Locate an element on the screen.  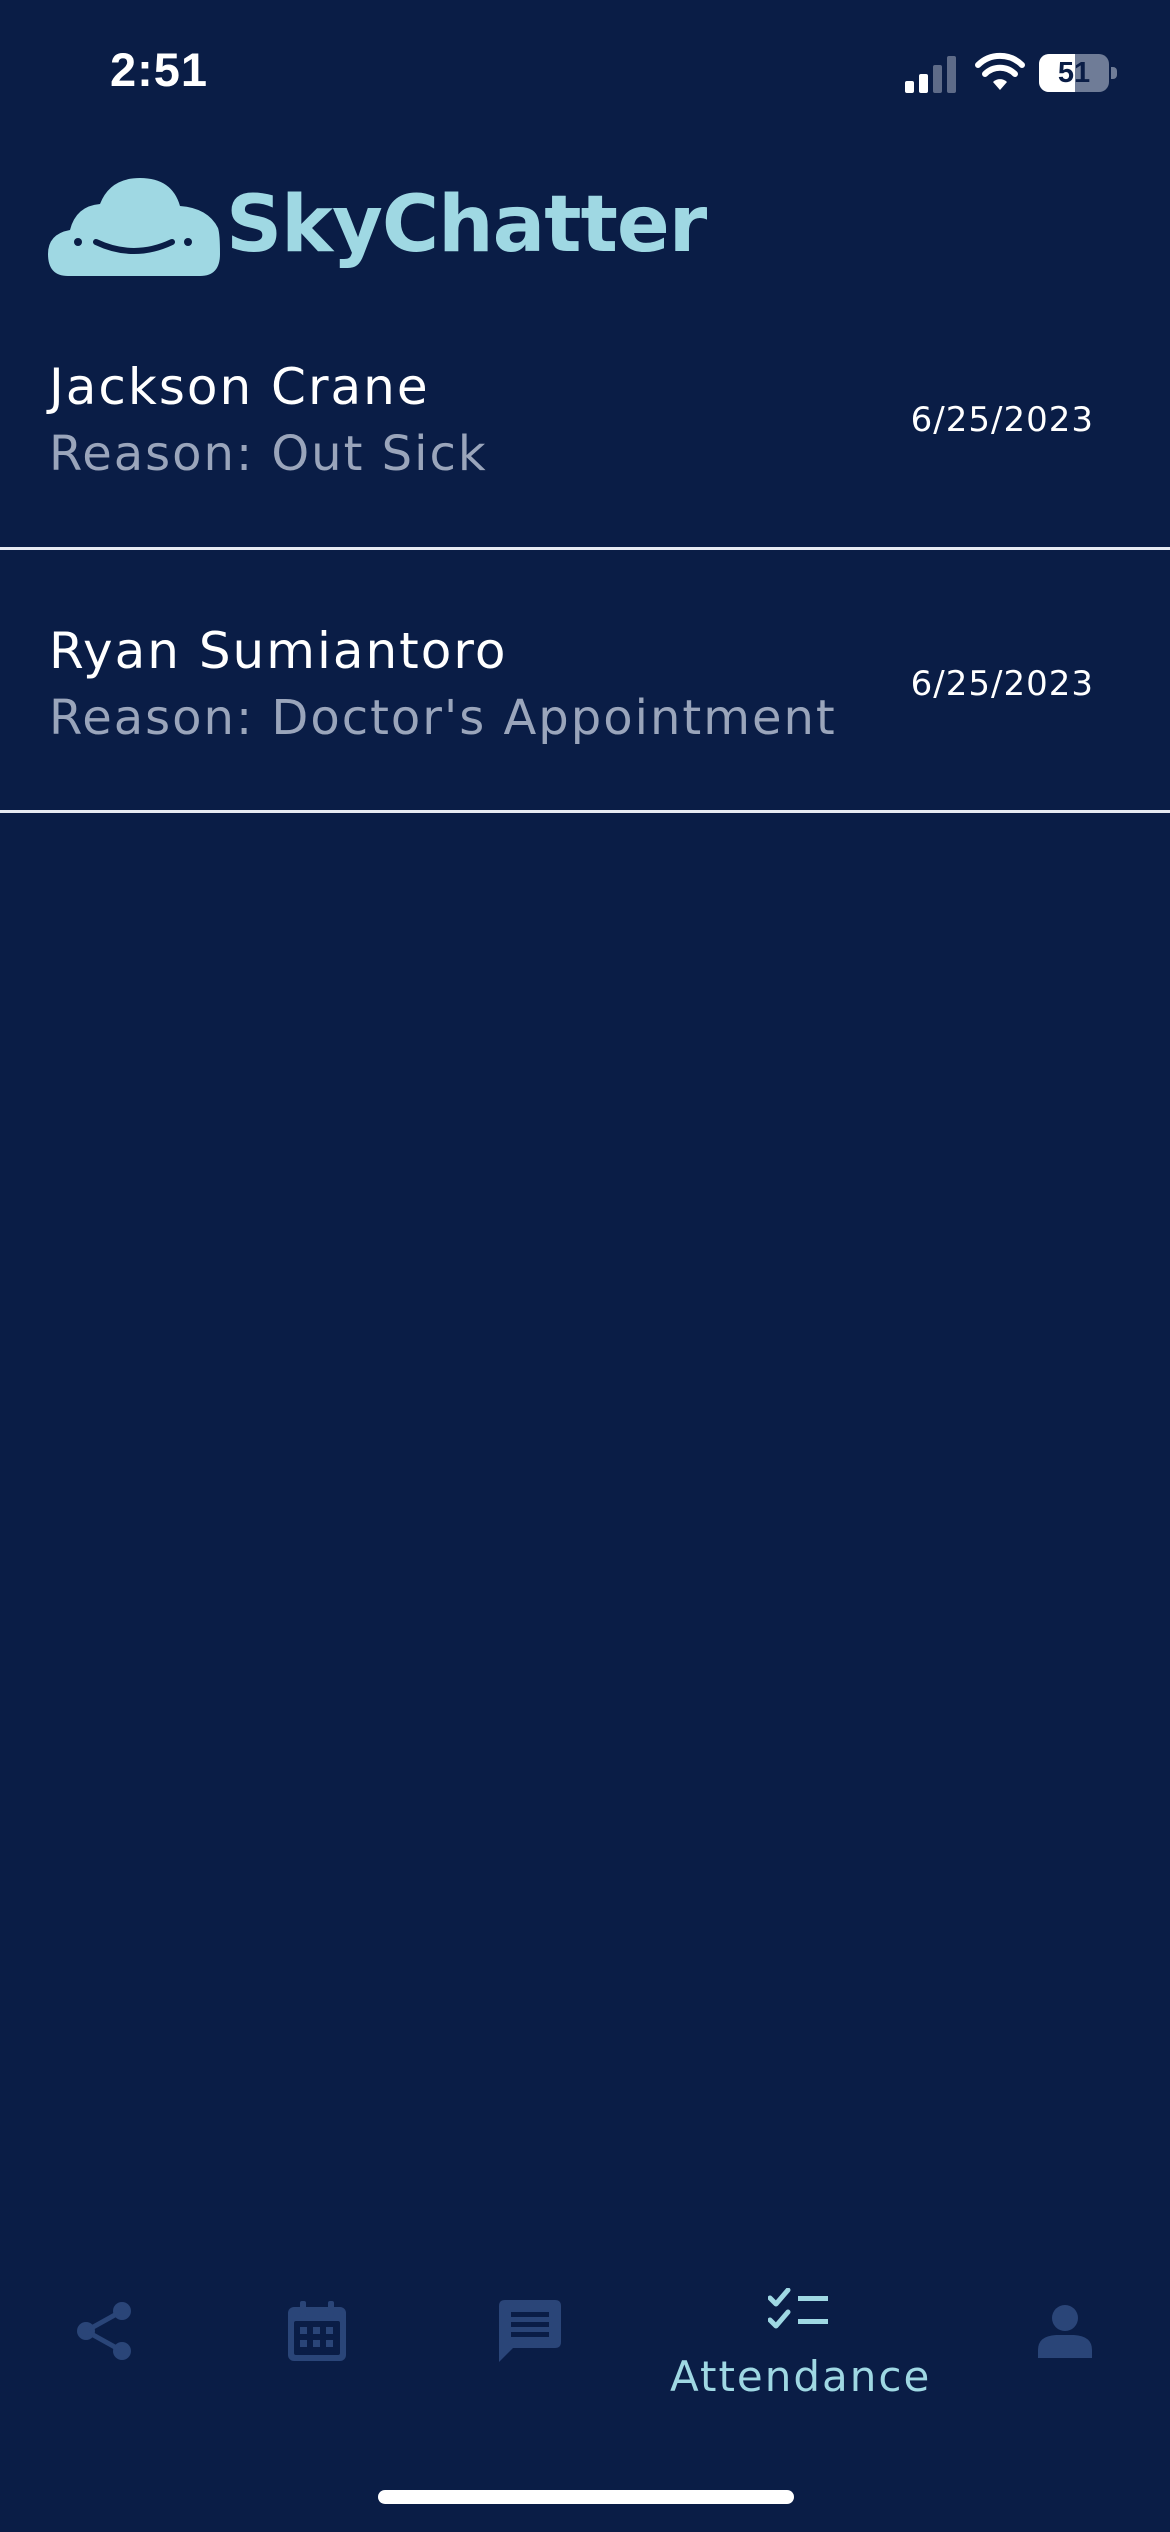
cellular-signal-icon is located at coordinates (930, 74).